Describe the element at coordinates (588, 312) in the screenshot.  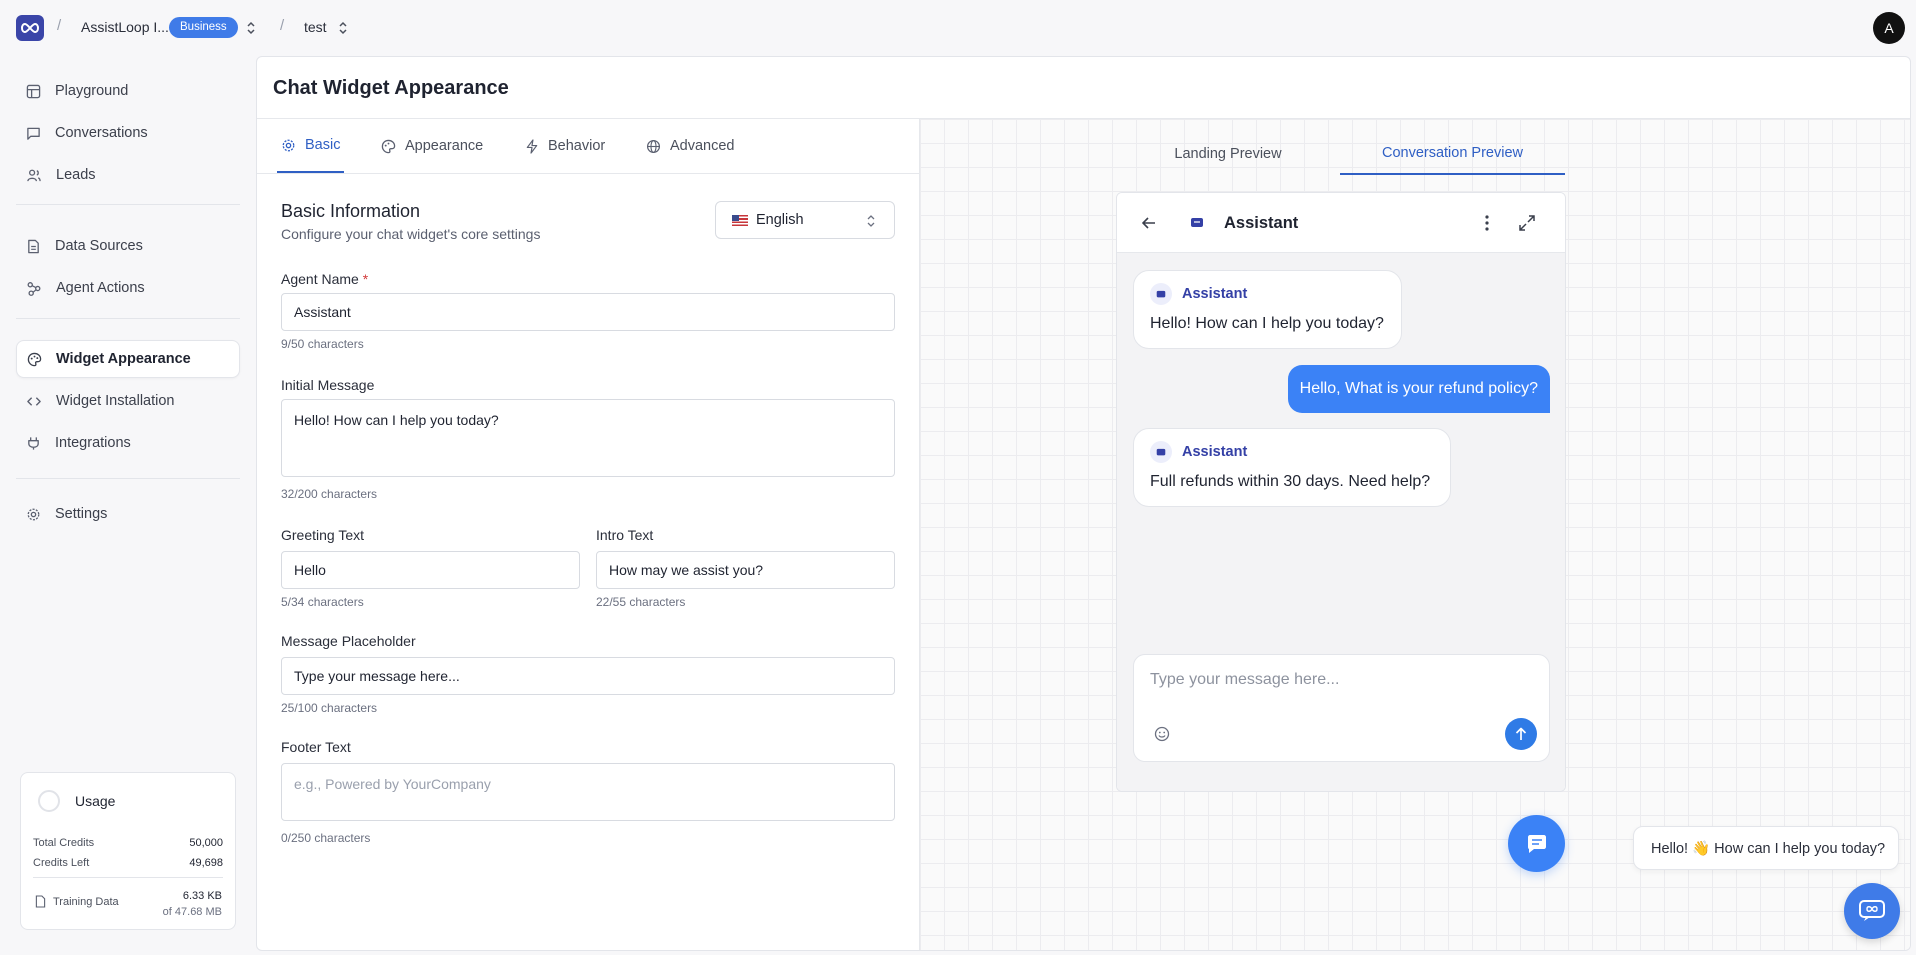
I see `agent-name-input: Assistant` at that location.